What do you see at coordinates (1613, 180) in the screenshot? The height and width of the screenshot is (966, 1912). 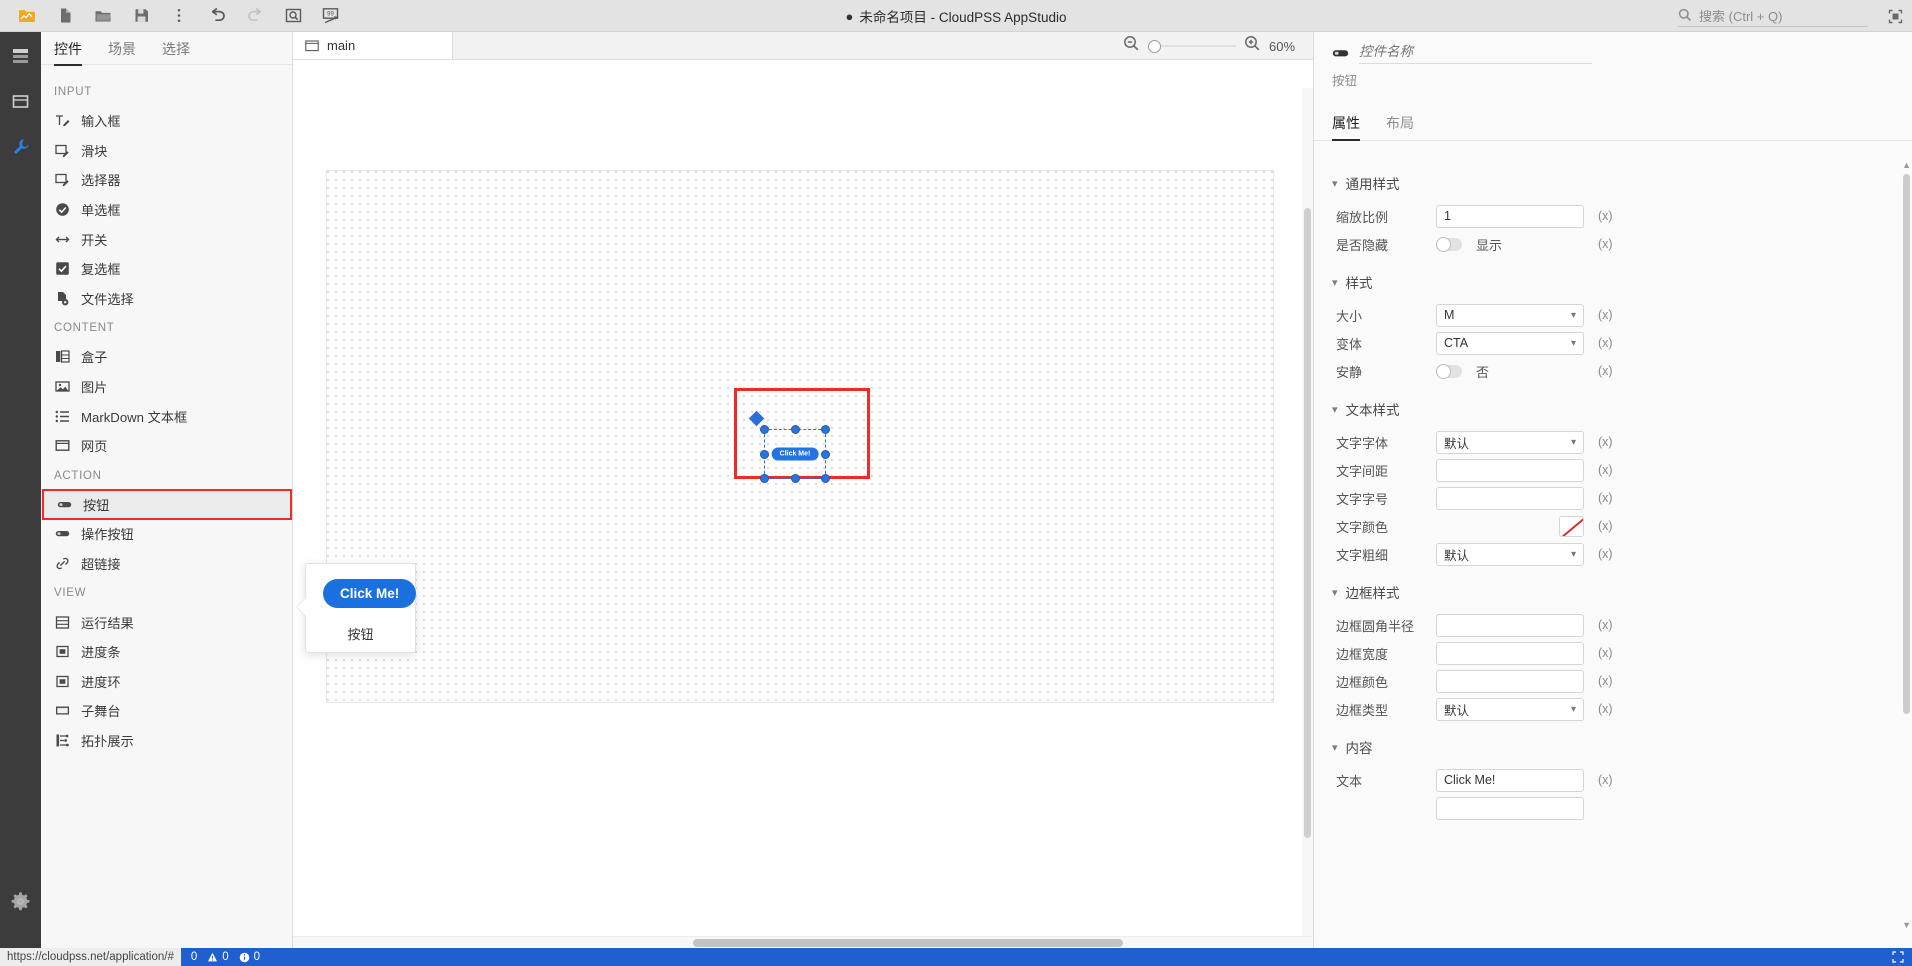 I see `section-general-style: ▾ 通用样式` at bounding box center [1613, 180].